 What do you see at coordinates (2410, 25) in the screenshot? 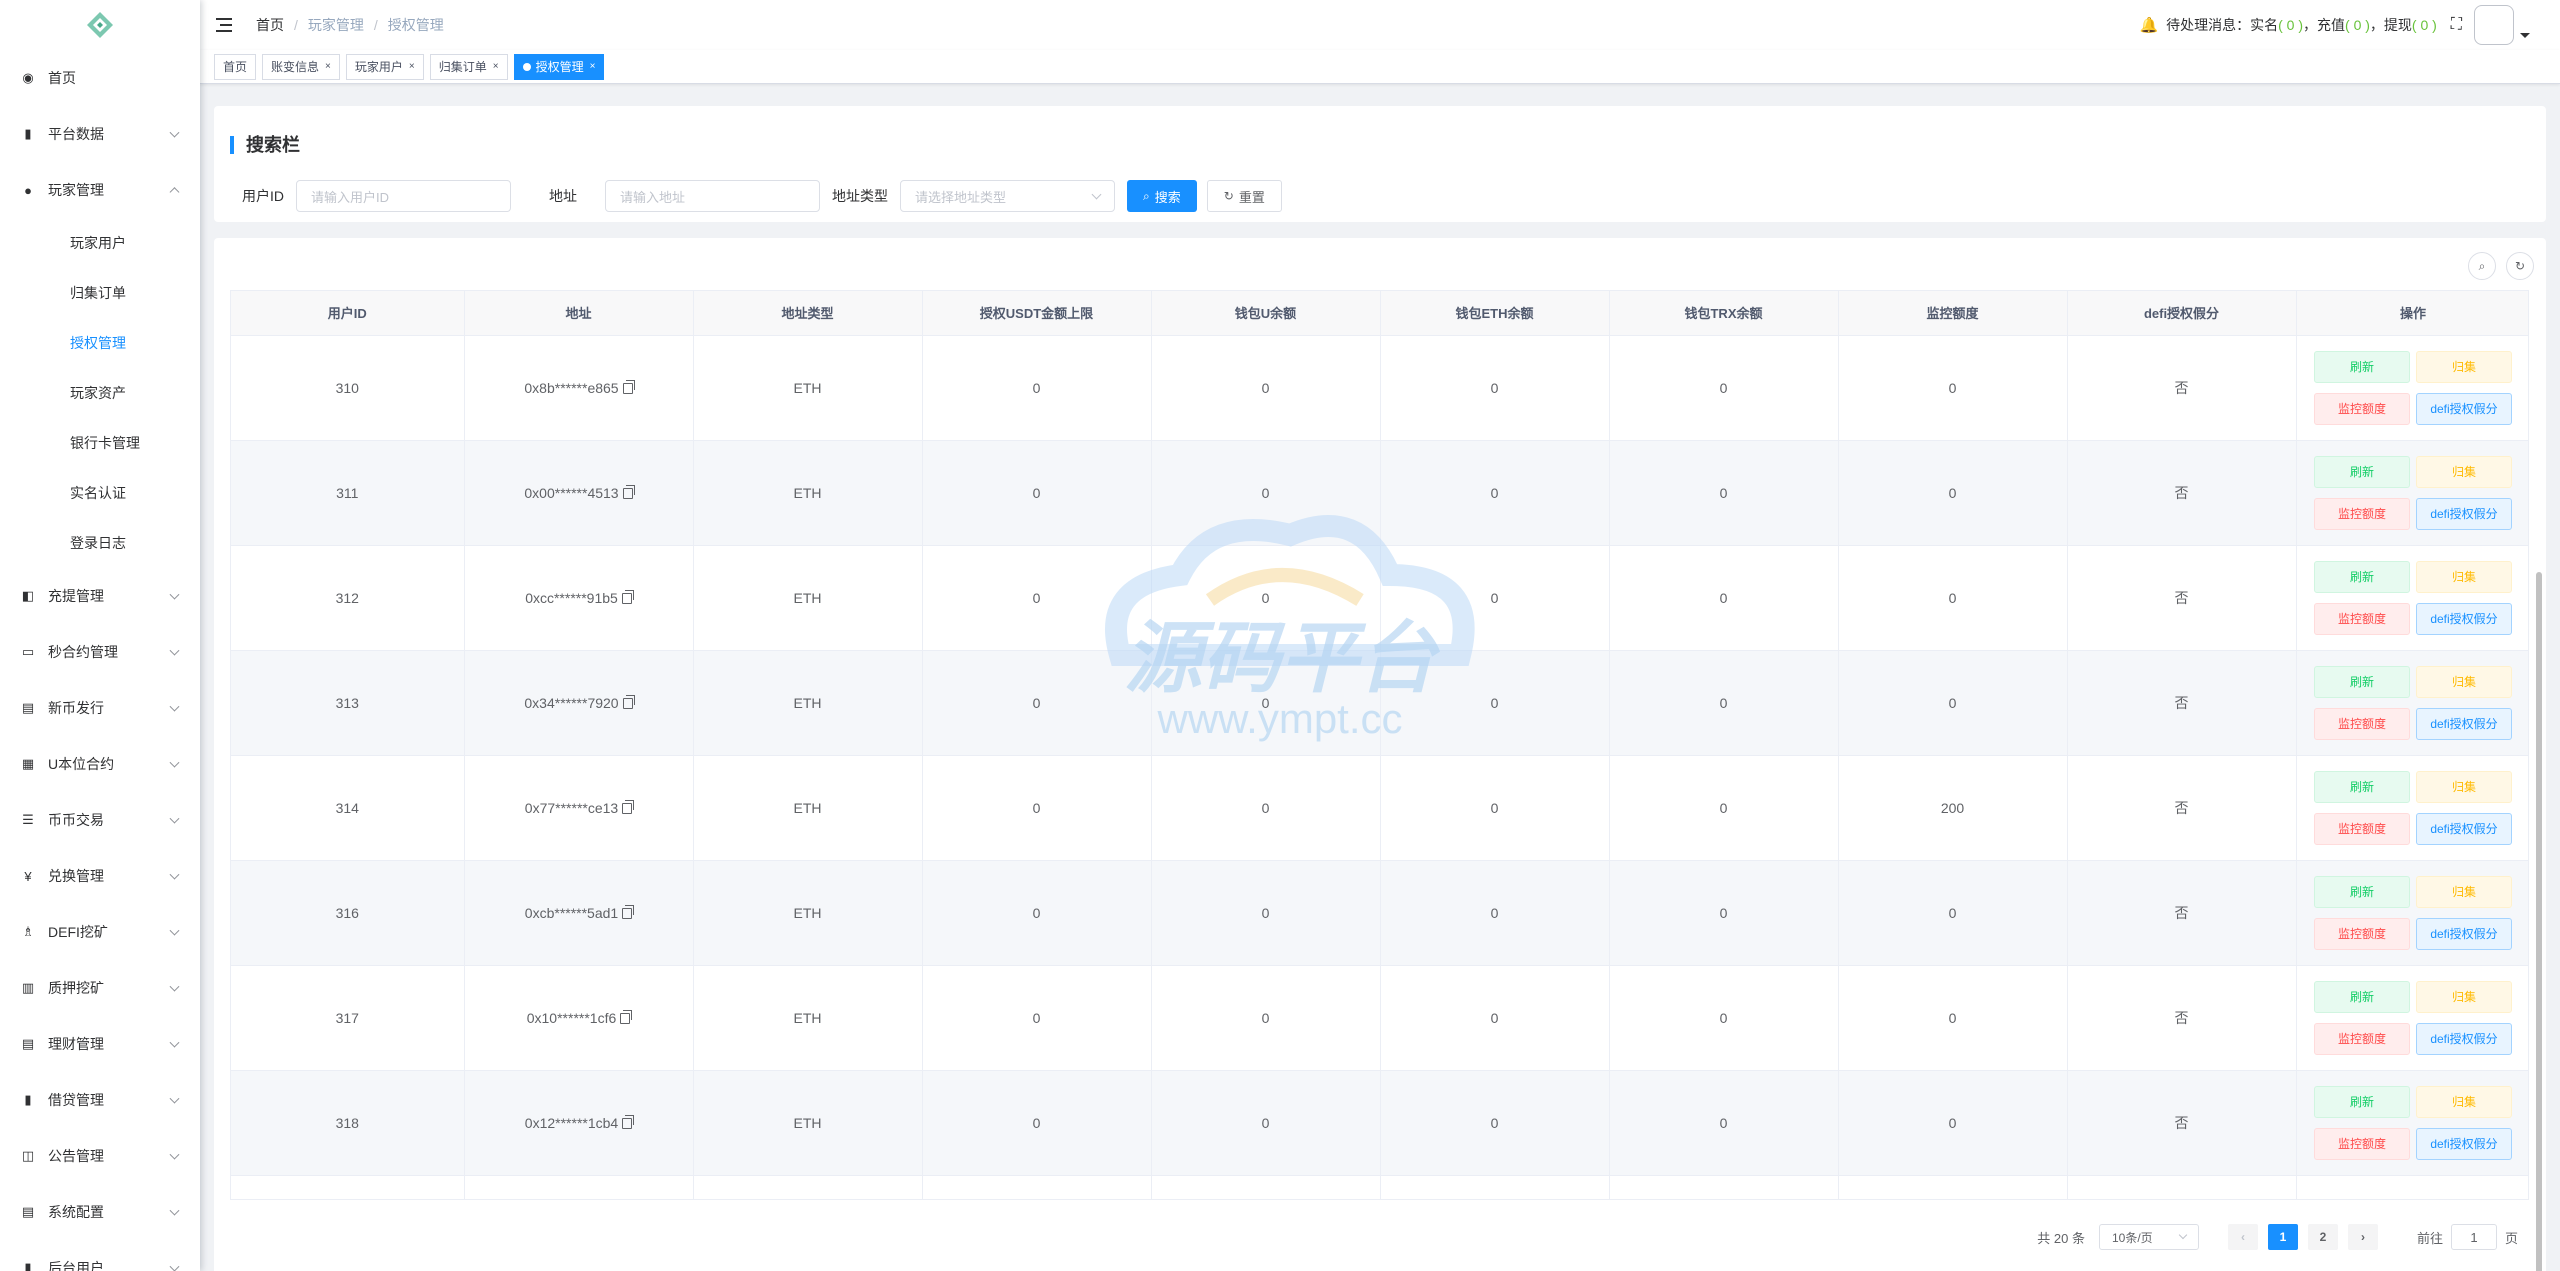
I see `pending-withdraw: 提现( 0 )` at bounding box center [2410, 25].